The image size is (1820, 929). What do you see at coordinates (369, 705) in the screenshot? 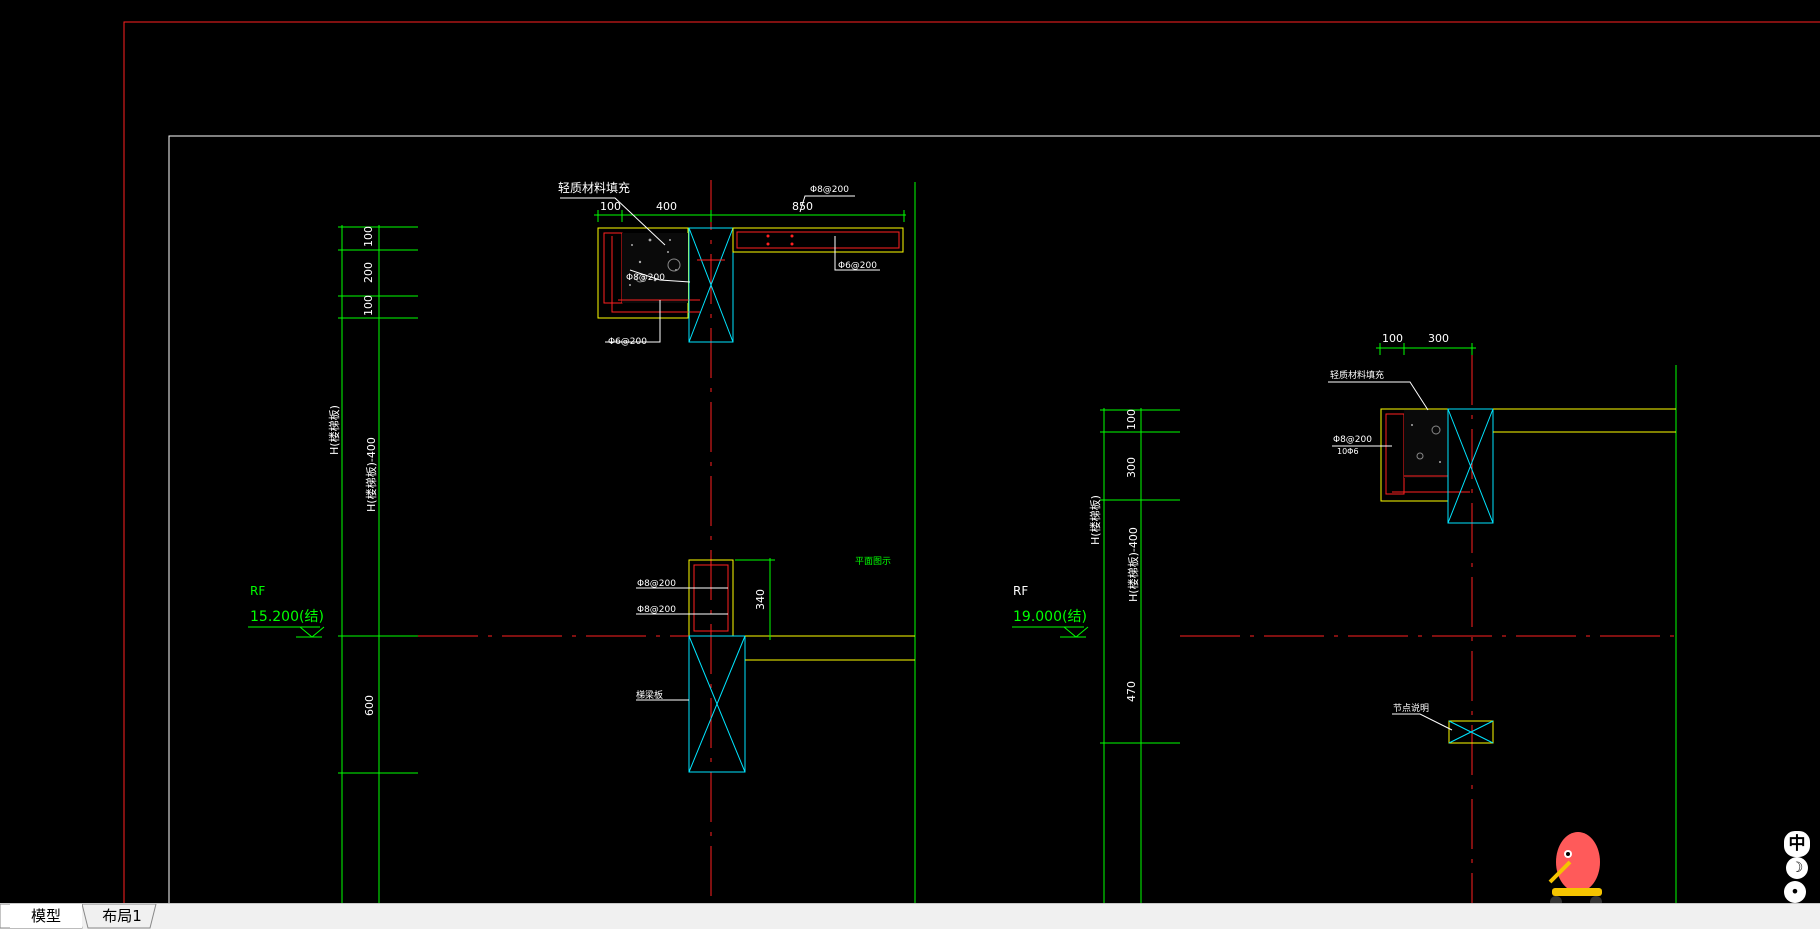
I see `left-dim-600: 600` at bounding box center [369, 705].